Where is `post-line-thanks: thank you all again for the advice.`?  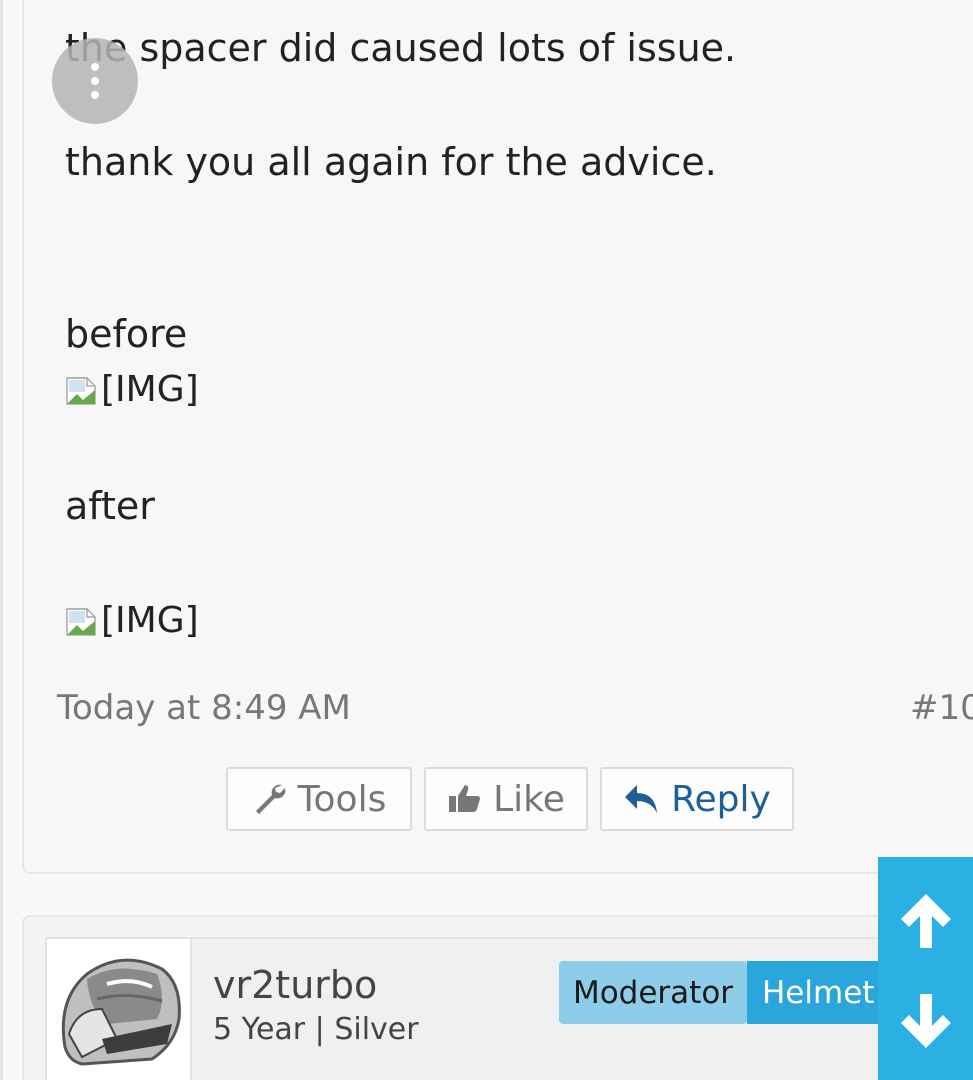
post-line-thanks: thank you all again for the advice. is located at coordinates (391, 162).